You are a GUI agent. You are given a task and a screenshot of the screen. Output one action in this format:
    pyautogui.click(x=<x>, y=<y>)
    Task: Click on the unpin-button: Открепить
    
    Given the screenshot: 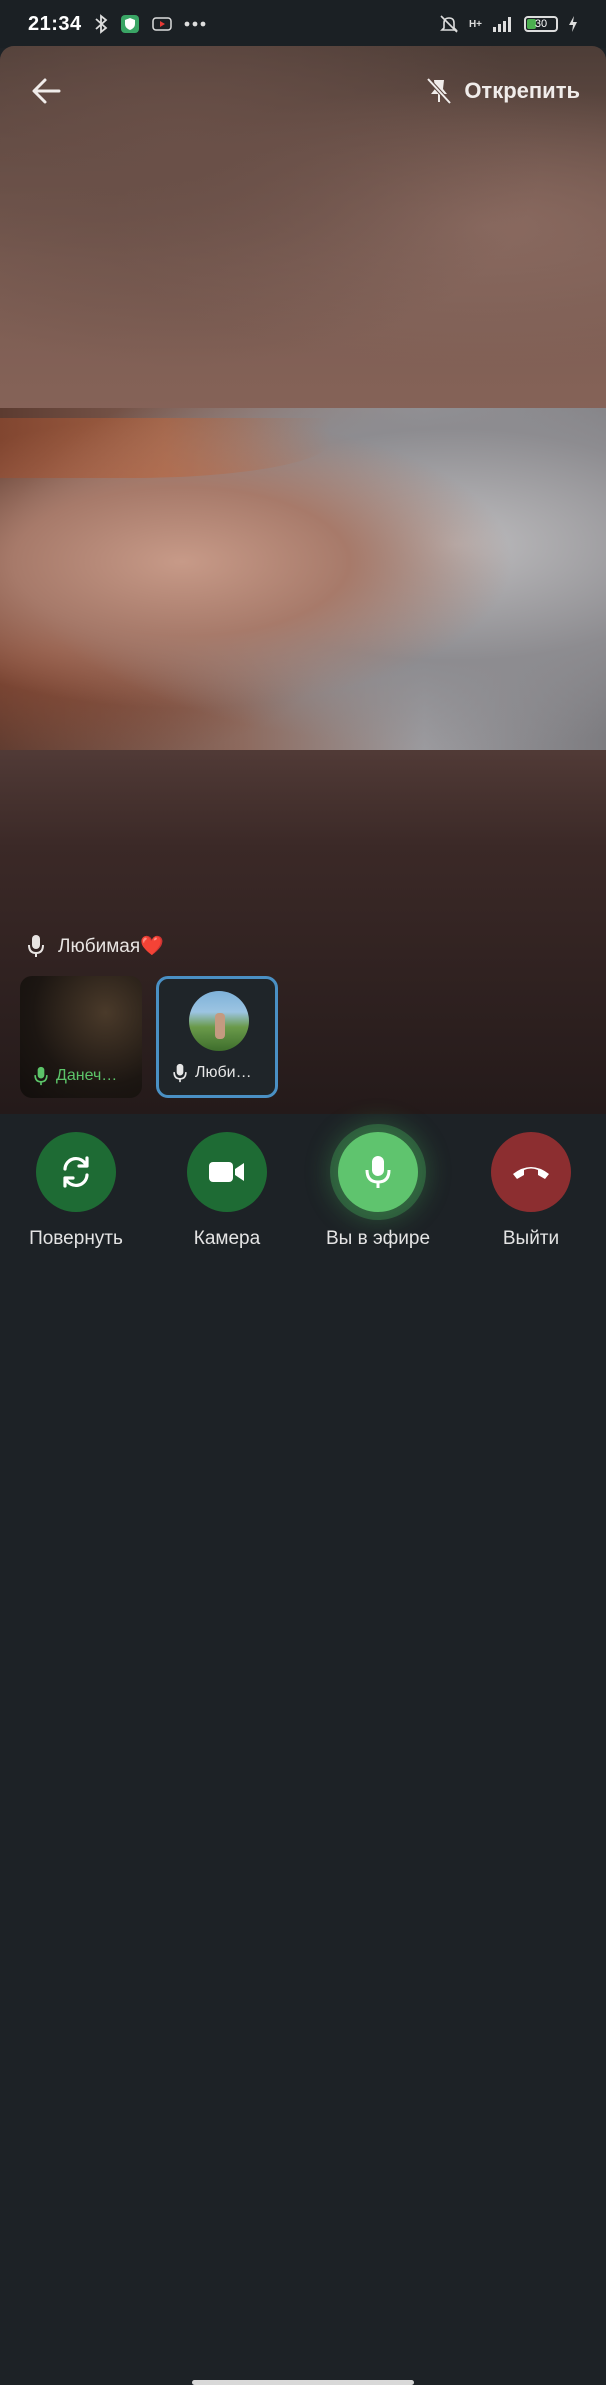 What is the action you would take?
    pyautogui.click(x=503, y=91)
    